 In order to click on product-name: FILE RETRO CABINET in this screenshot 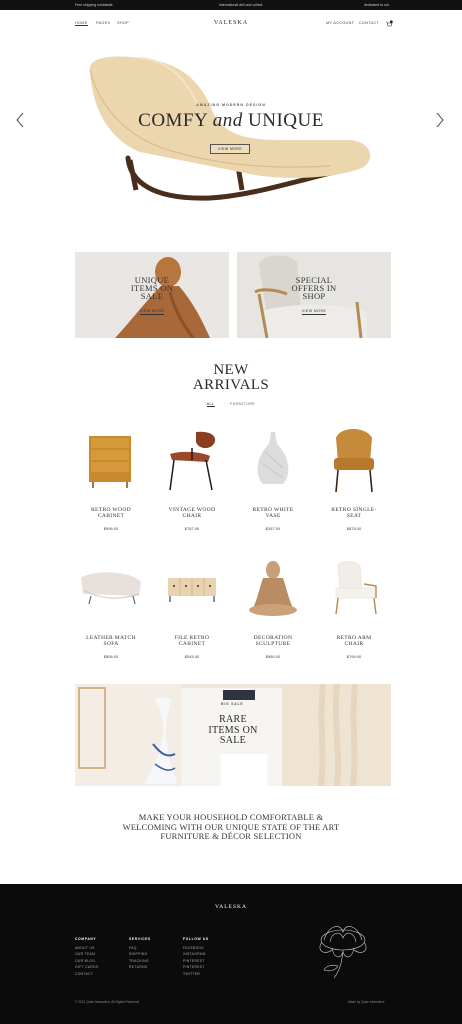, I will do `click(192, 641)`.